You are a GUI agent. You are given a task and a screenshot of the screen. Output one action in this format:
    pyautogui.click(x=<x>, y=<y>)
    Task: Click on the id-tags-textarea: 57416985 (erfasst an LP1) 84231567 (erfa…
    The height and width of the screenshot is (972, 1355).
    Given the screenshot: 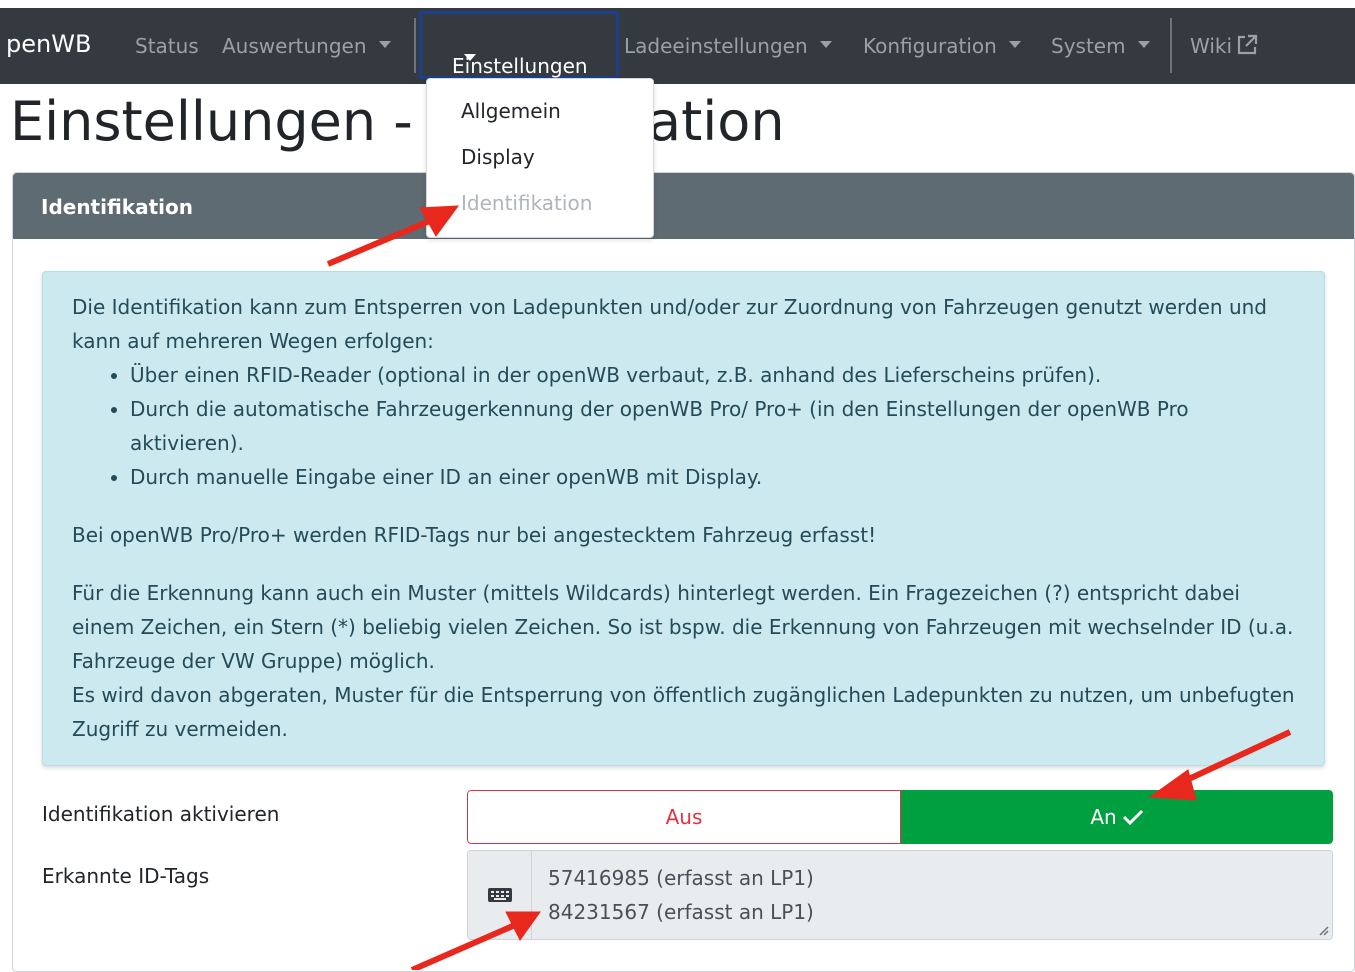 What is the action you would take?
    pyautogui.click(x=900, y=895)
    